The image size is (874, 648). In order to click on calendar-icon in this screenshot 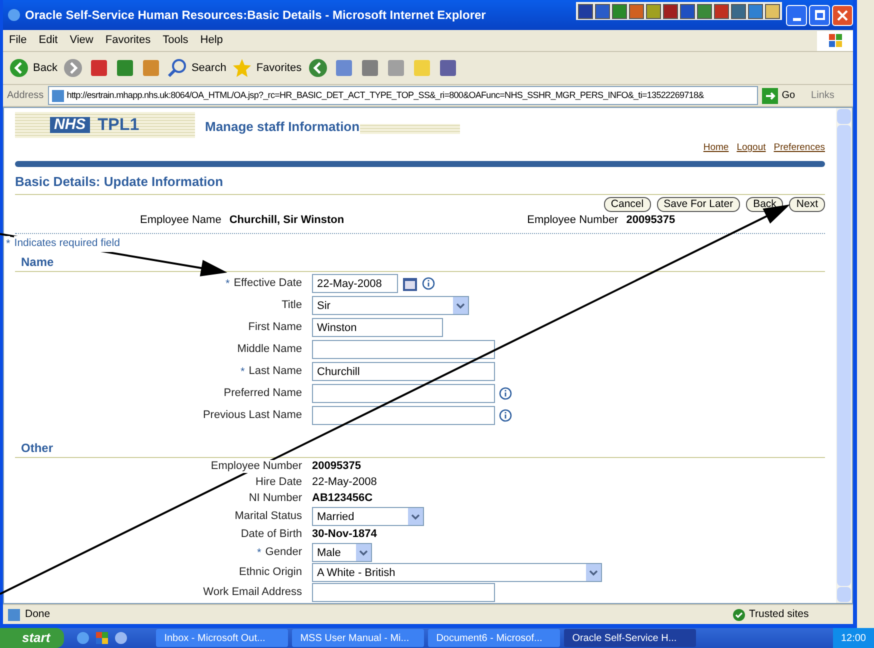, I will do `click(410, 284)`.